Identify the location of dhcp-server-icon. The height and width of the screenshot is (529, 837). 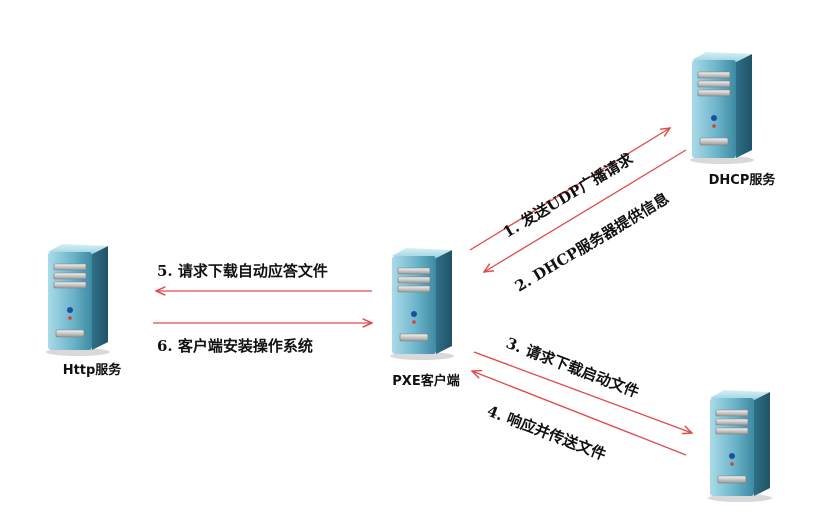
(722, 108).